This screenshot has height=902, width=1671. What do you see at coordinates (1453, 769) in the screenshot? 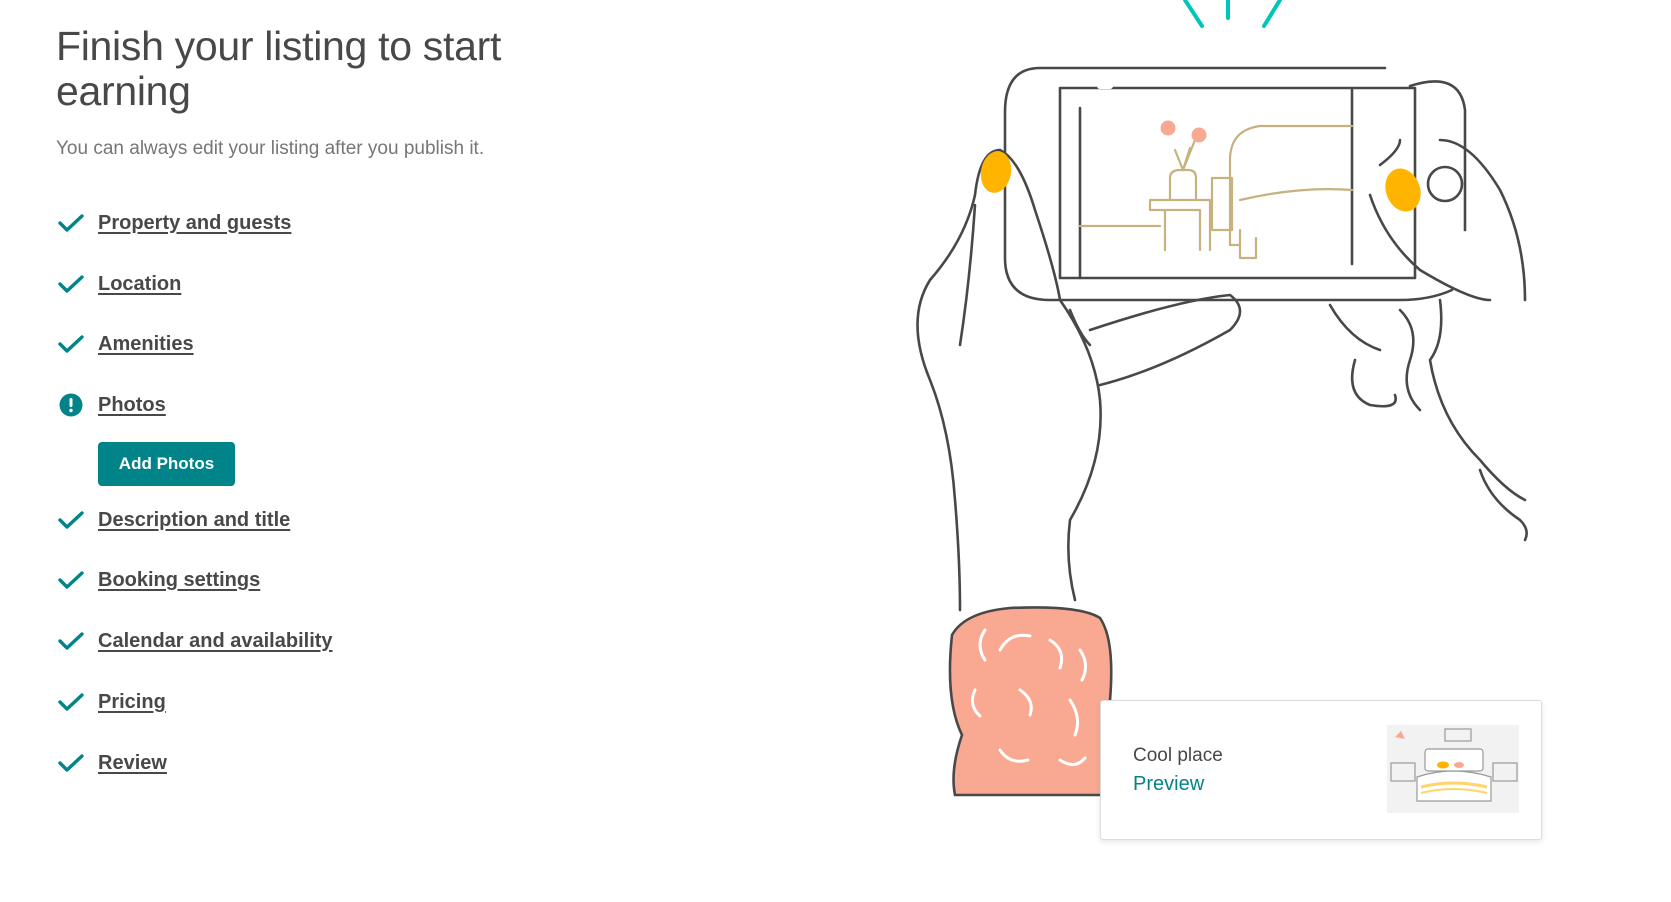
I see `listing-thumbnail-image` at bounding box center [1453, 769].